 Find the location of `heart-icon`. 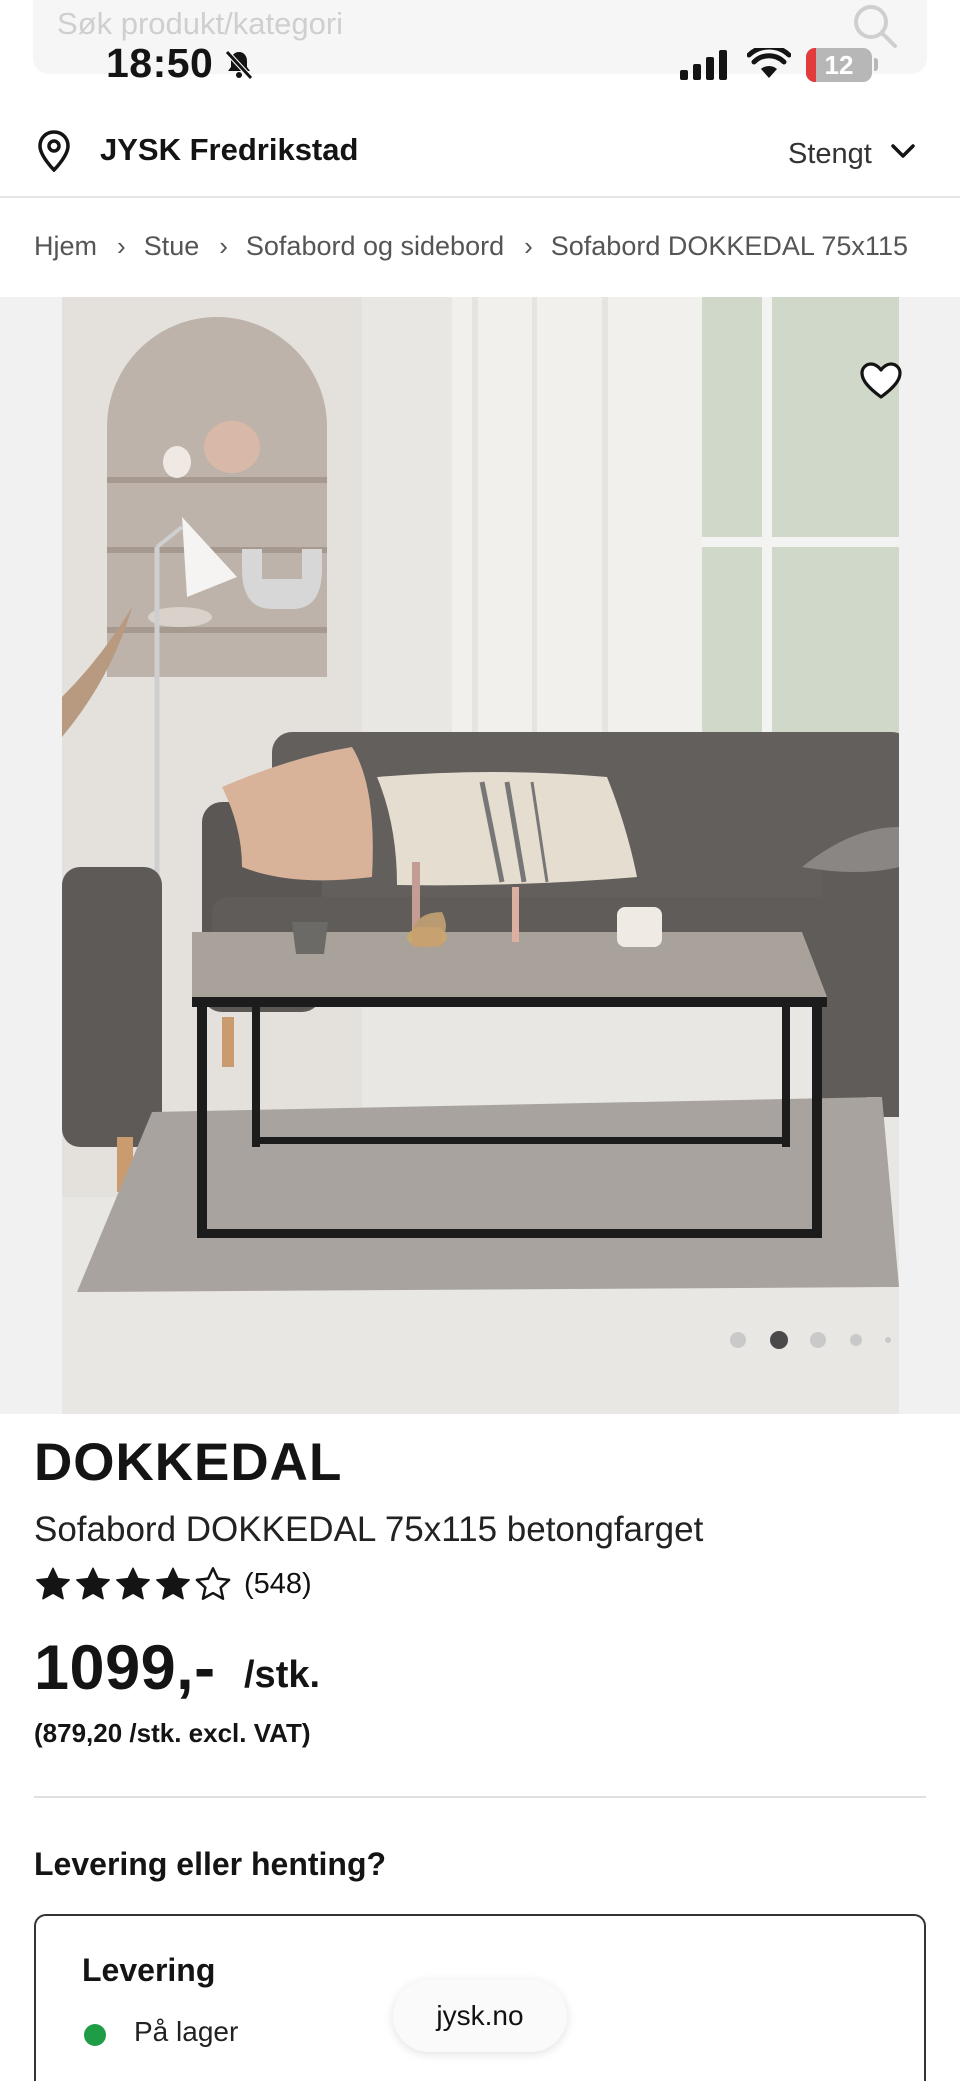

heart-icon is located at coordinates (881, 383).